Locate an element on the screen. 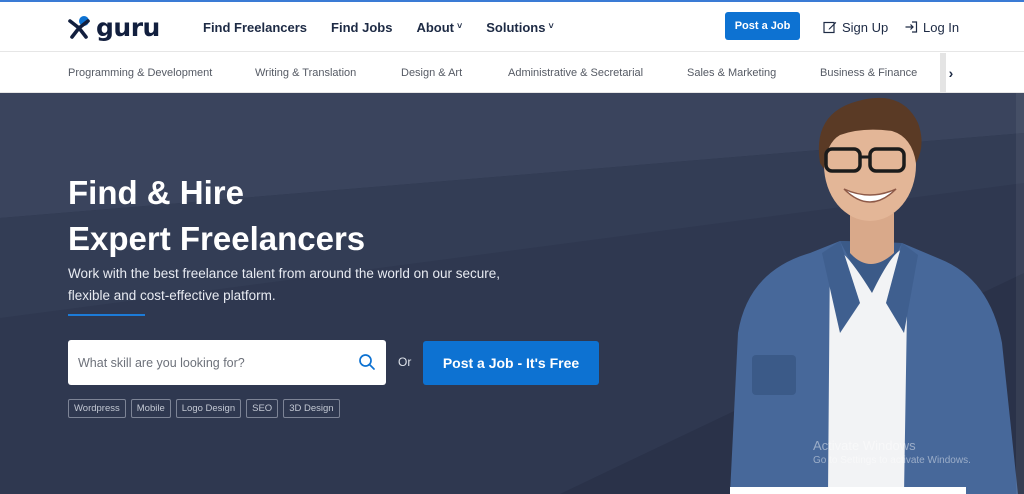 Image resolution: width=1024 pixels, height=494 pixels. or-separator: Or is located at coordinates (405, 362).